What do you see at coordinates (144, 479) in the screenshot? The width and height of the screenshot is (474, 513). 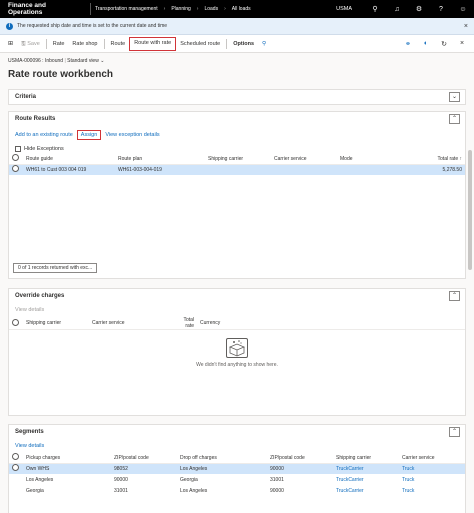 I see `cell-zip-pickup: 90000` at bounding box center [144, 479].